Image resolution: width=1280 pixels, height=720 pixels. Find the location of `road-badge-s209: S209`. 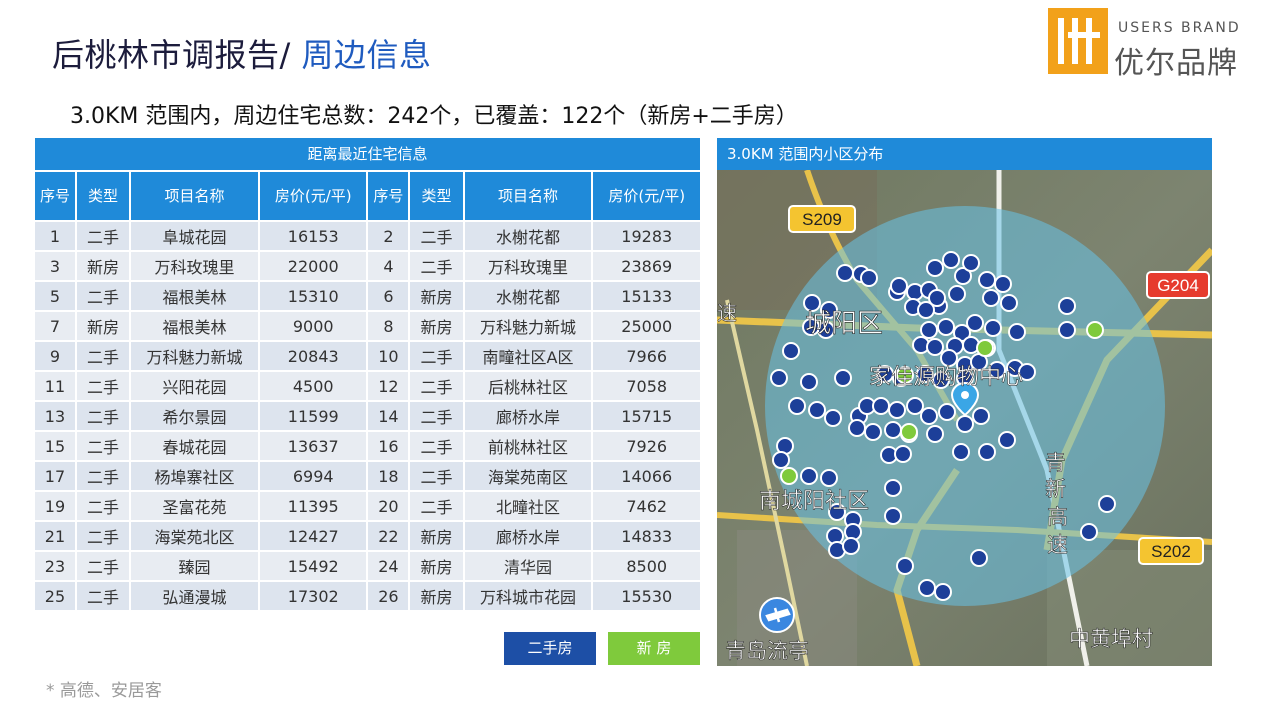

road-badge-s209: S209 is located at coordinates (822, 219).